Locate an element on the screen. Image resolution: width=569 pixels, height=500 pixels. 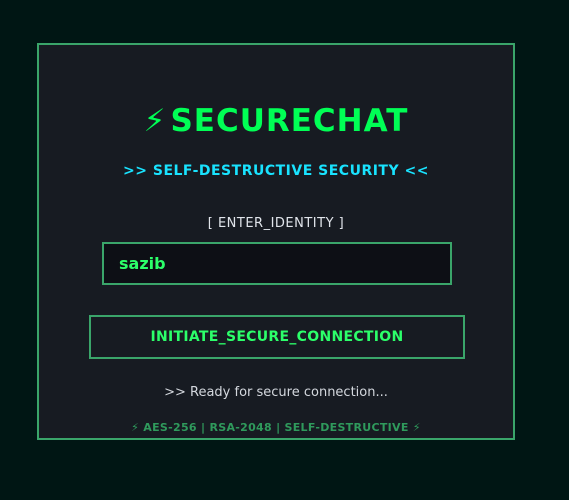
initiate-connection-button: INITIATE_SECURE_CONNECTION is located at coordinates (277, 337).